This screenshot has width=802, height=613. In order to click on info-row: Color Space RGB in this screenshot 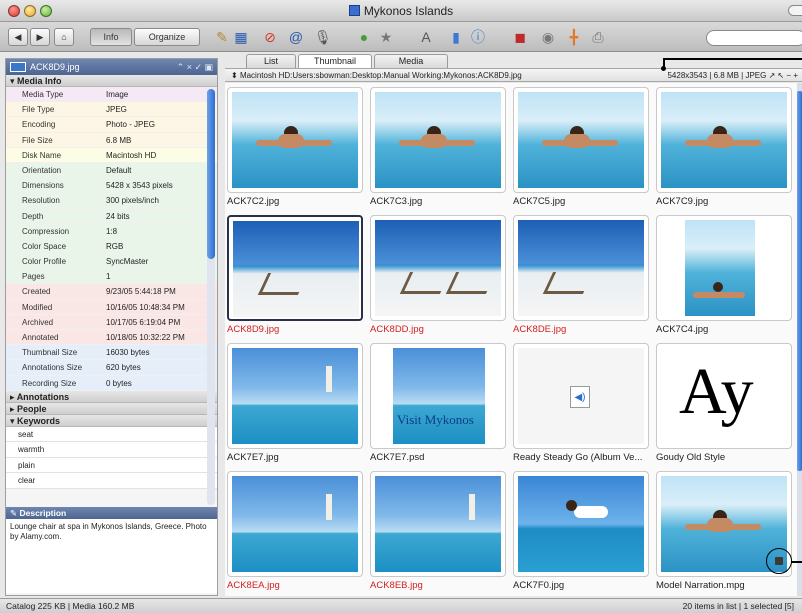, I will do `click(111, 246)`.